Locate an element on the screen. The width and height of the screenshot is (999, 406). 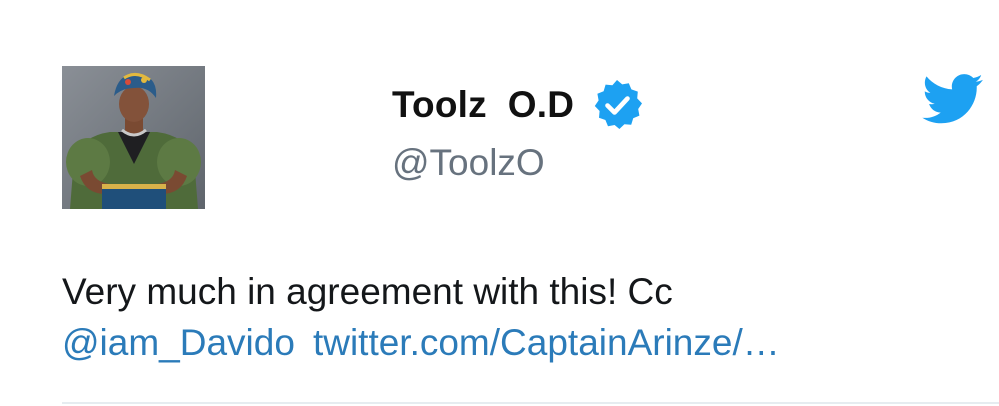
twitter-bird-icon is located at coordinates (953, 99).